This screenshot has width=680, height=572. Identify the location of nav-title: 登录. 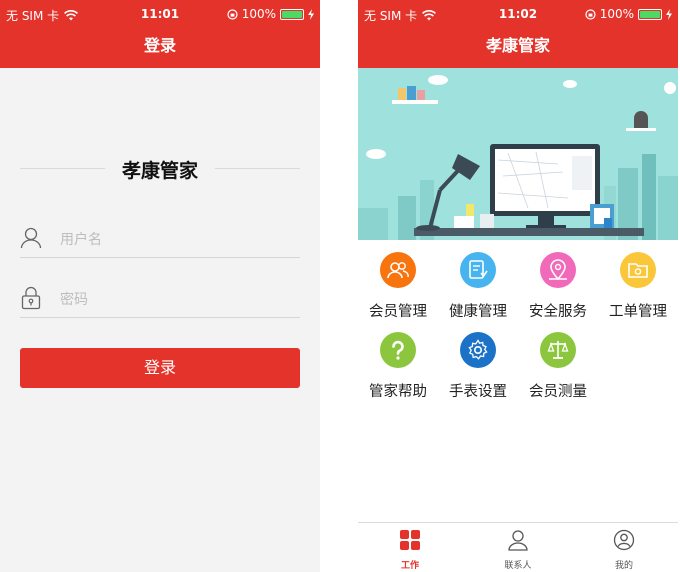
(160, 48).